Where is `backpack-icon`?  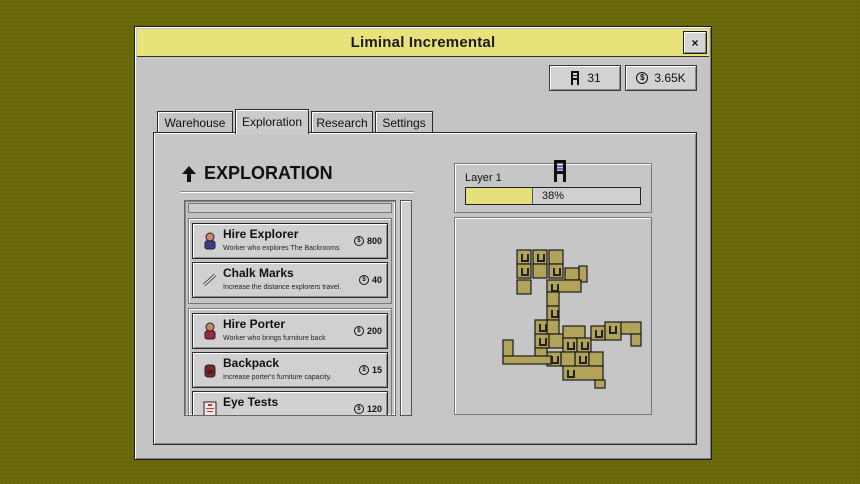
backpack-icon is located at coordinates (210, 371).